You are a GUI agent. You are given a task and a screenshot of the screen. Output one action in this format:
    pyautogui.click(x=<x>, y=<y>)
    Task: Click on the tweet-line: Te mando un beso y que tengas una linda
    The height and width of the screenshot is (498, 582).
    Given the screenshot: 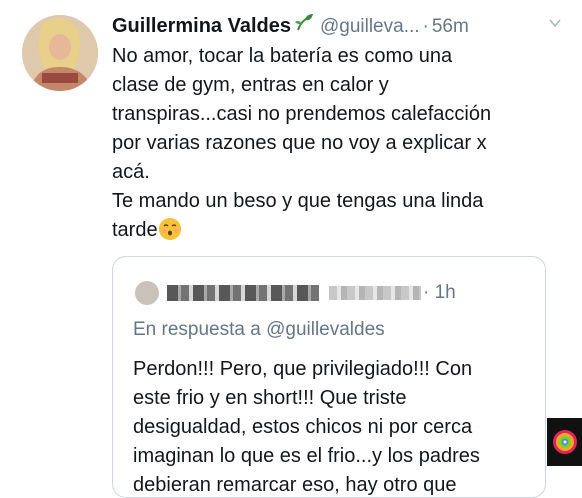 What is the action you would take?
    pyautogui.click(x=298, y=201)
    